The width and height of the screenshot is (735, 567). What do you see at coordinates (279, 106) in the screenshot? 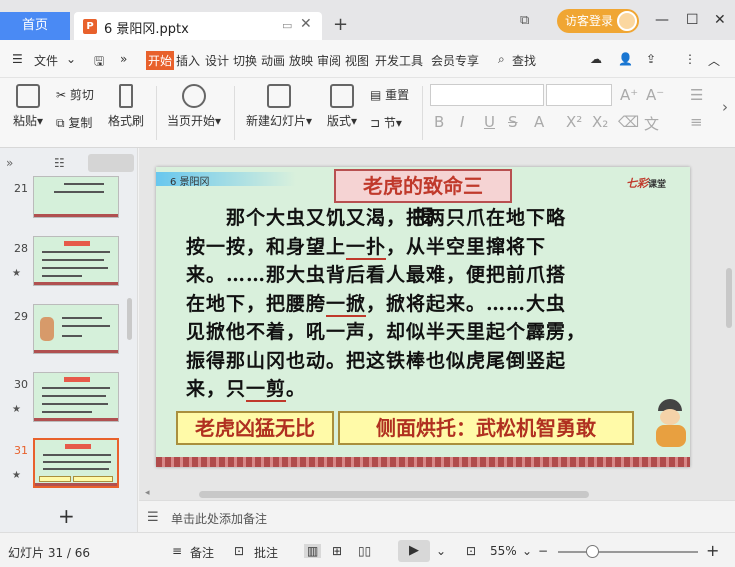
I see `new-slide-button: 新建幻灯片▾` at bounding box center [279, 106].